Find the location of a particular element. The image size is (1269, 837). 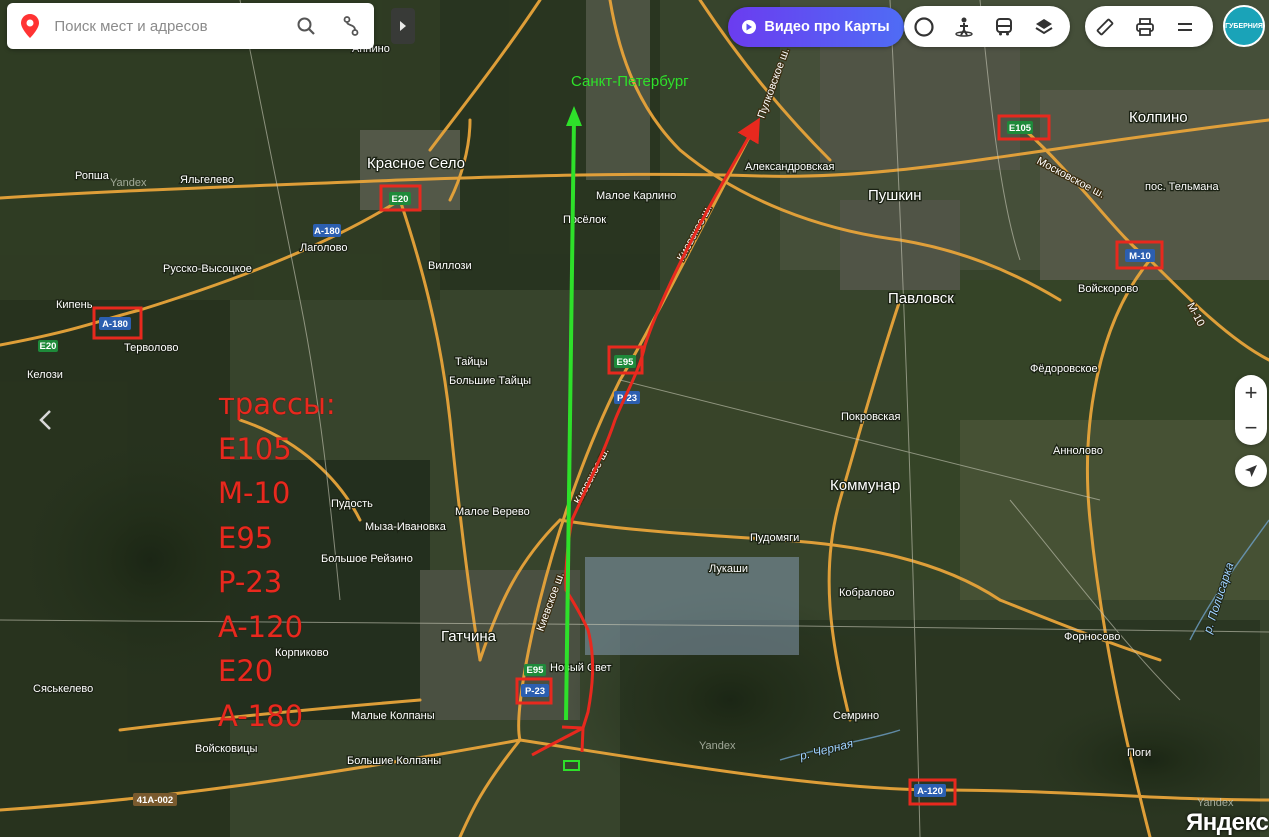

place-label: Сяськелево is located at coordinates (63, 689).